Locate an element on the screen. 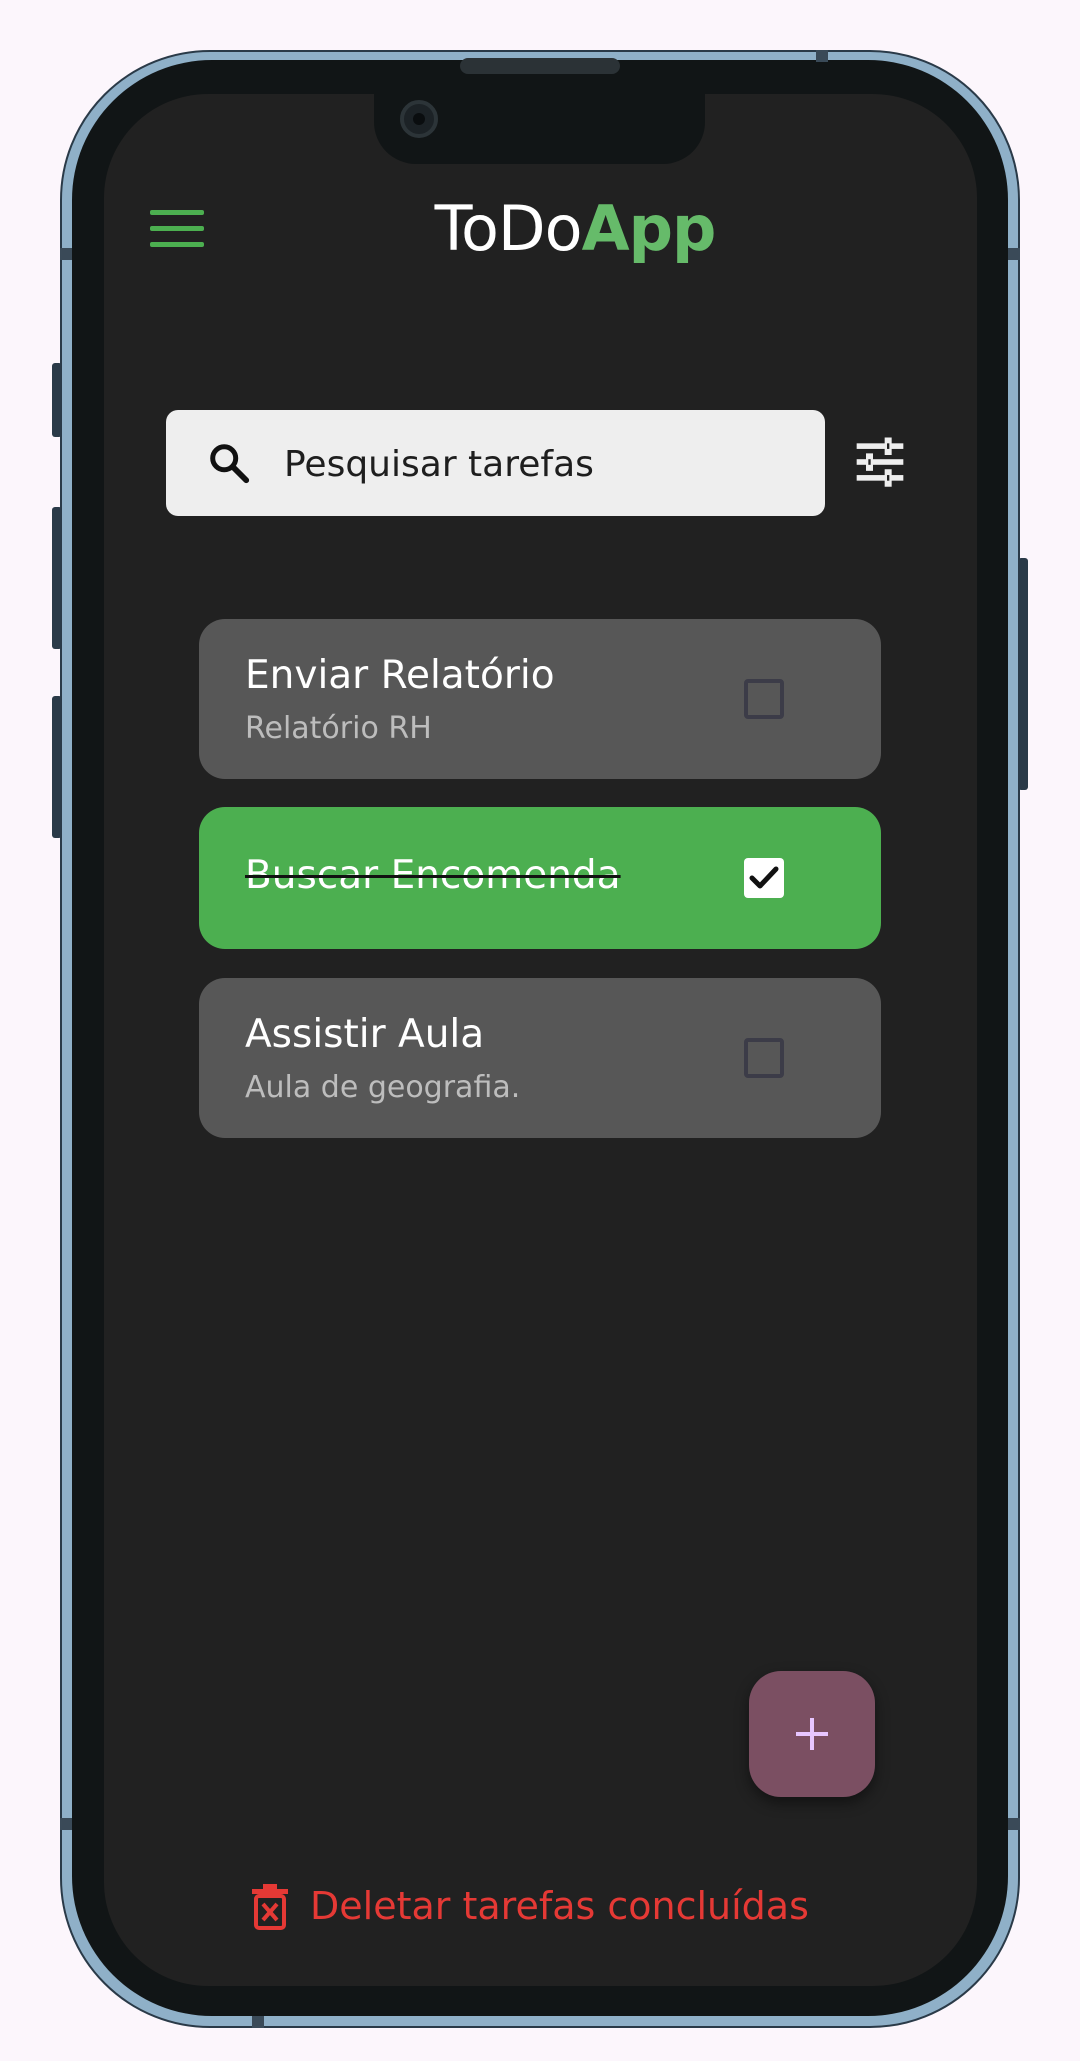 The height and width of the screenshot is (2061, 1080). search-bar is located at coordinates (495, 464).